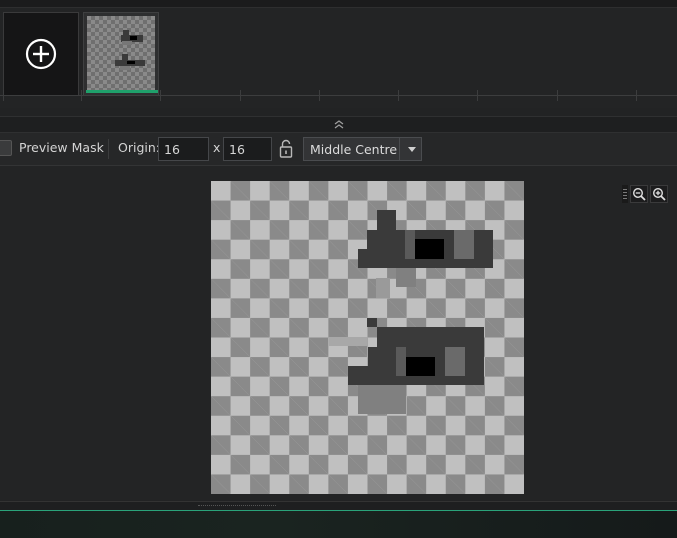 The image size is (677, 538). I want to click on origin-preset-dropdown: Middle Centre, so click(362, 149).